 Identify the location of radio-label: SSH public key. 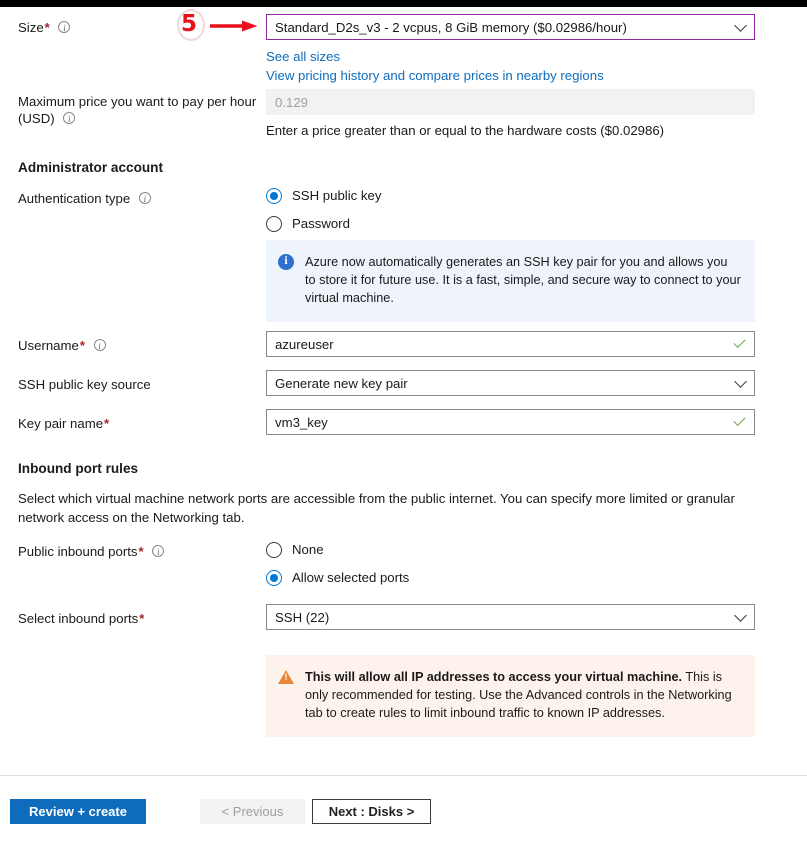
(337, 195).